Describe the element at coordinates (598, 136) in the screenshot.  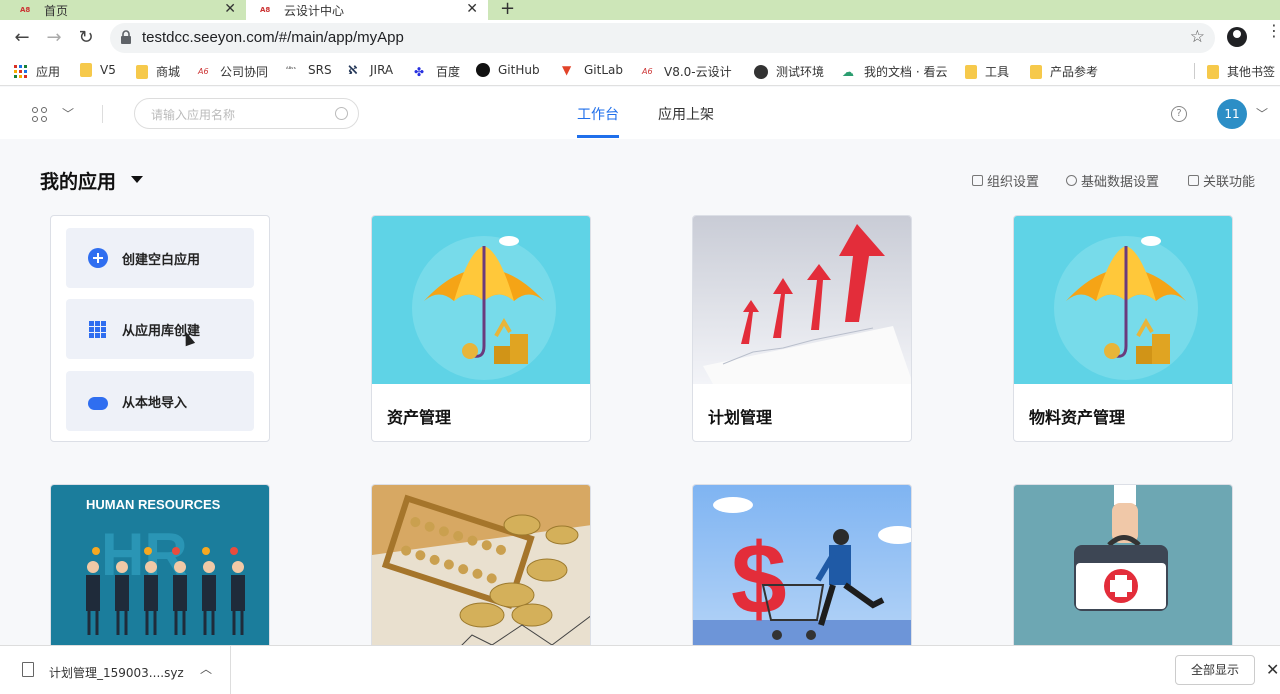
I see `active-tab-indicator` at that location.